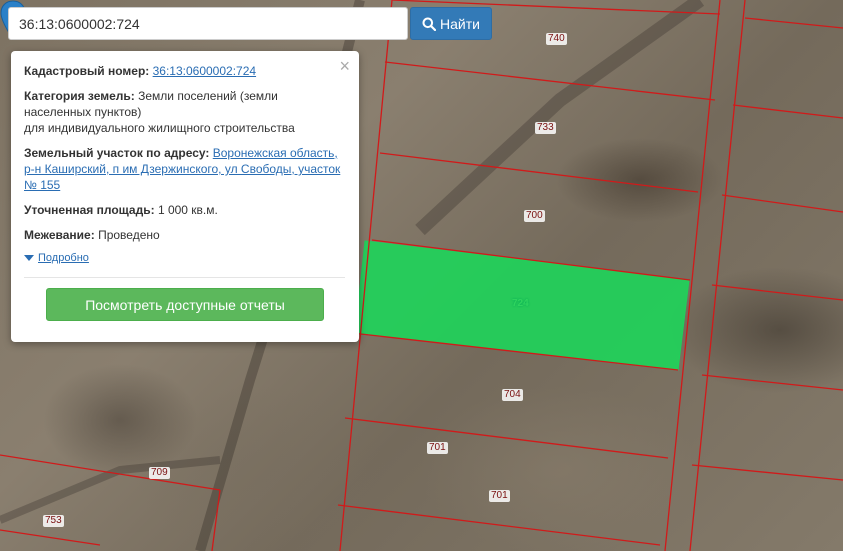  What do you see at coordinates (129, 235) in the screenshot?
I see `survey-value: Проведено` at bounding box center [129, 235].